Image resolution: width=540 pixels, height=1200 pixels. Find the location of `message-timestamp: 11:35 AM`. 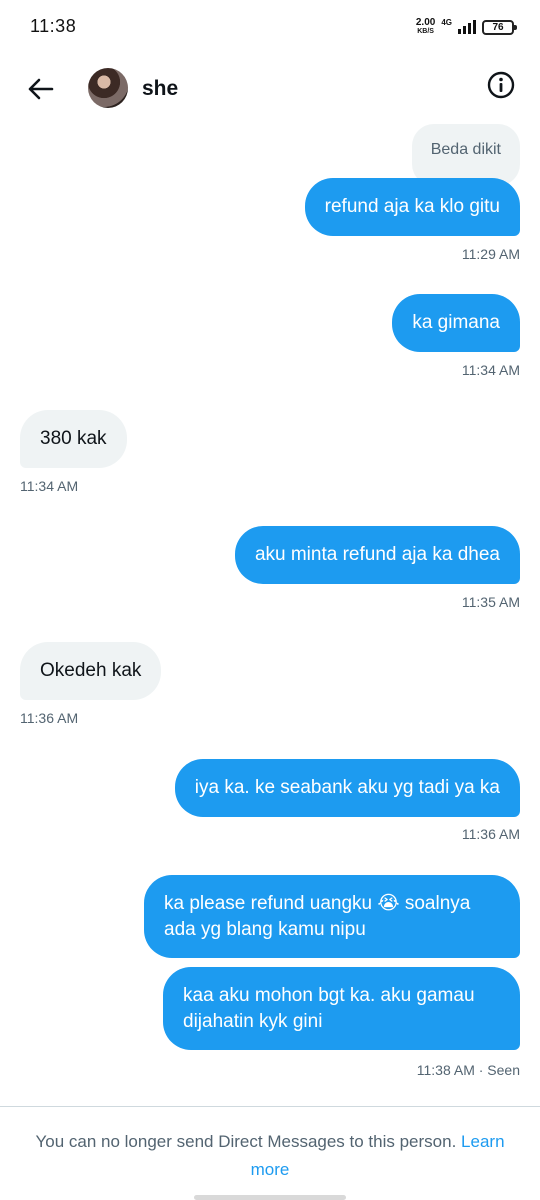

message-timestamp: 11:35 AM is located at coordinates (490, 602).